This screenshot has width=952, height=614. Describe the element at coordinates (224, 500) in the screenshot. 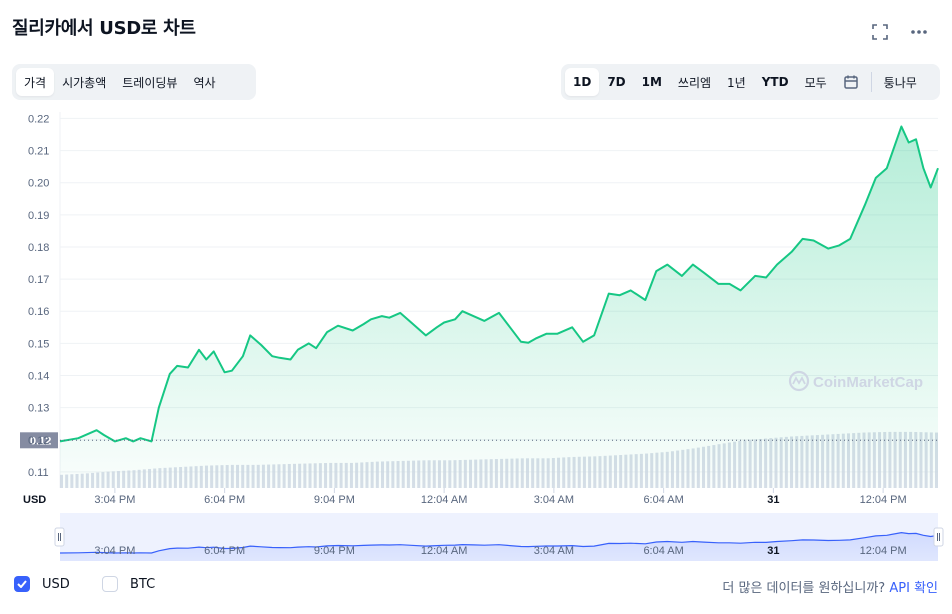

I see `x-tick-label: 6:04 PM` at that location.